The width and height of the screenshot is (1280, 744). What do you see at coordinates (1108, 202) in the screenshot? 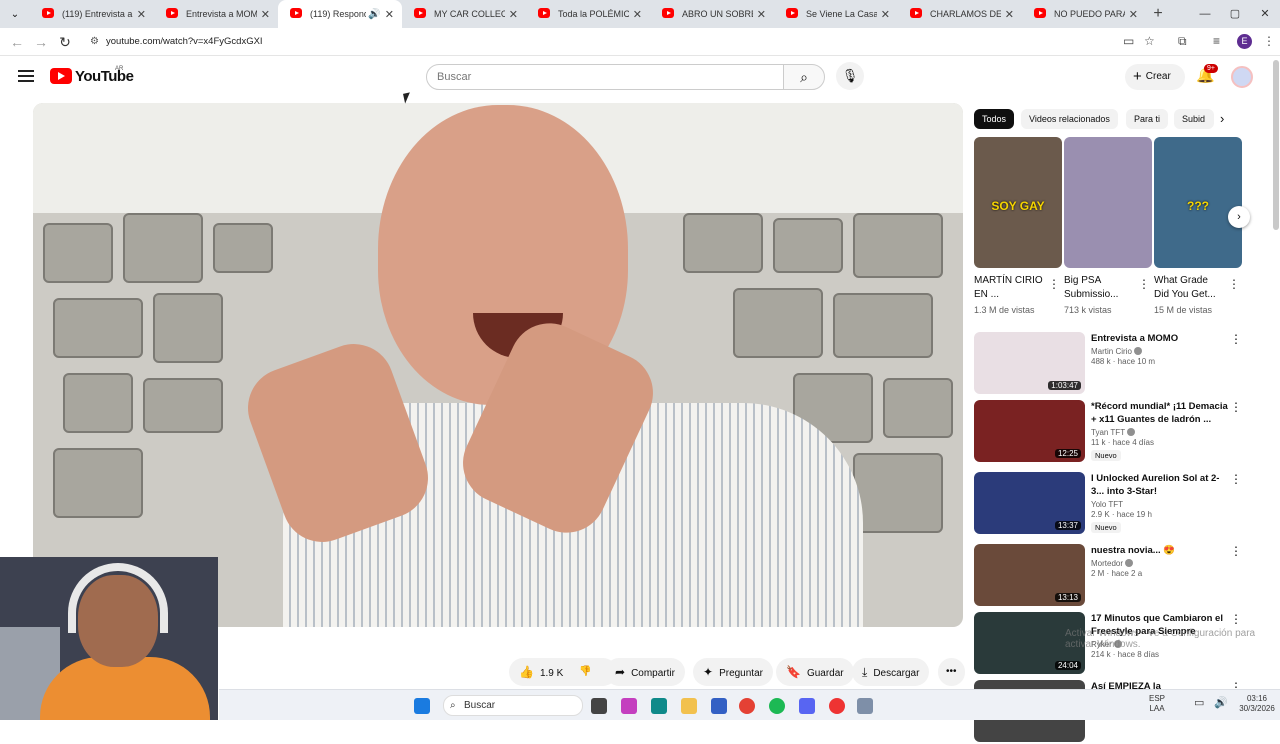
I see `short-thumbnail` at bounding box center [1108, 202].